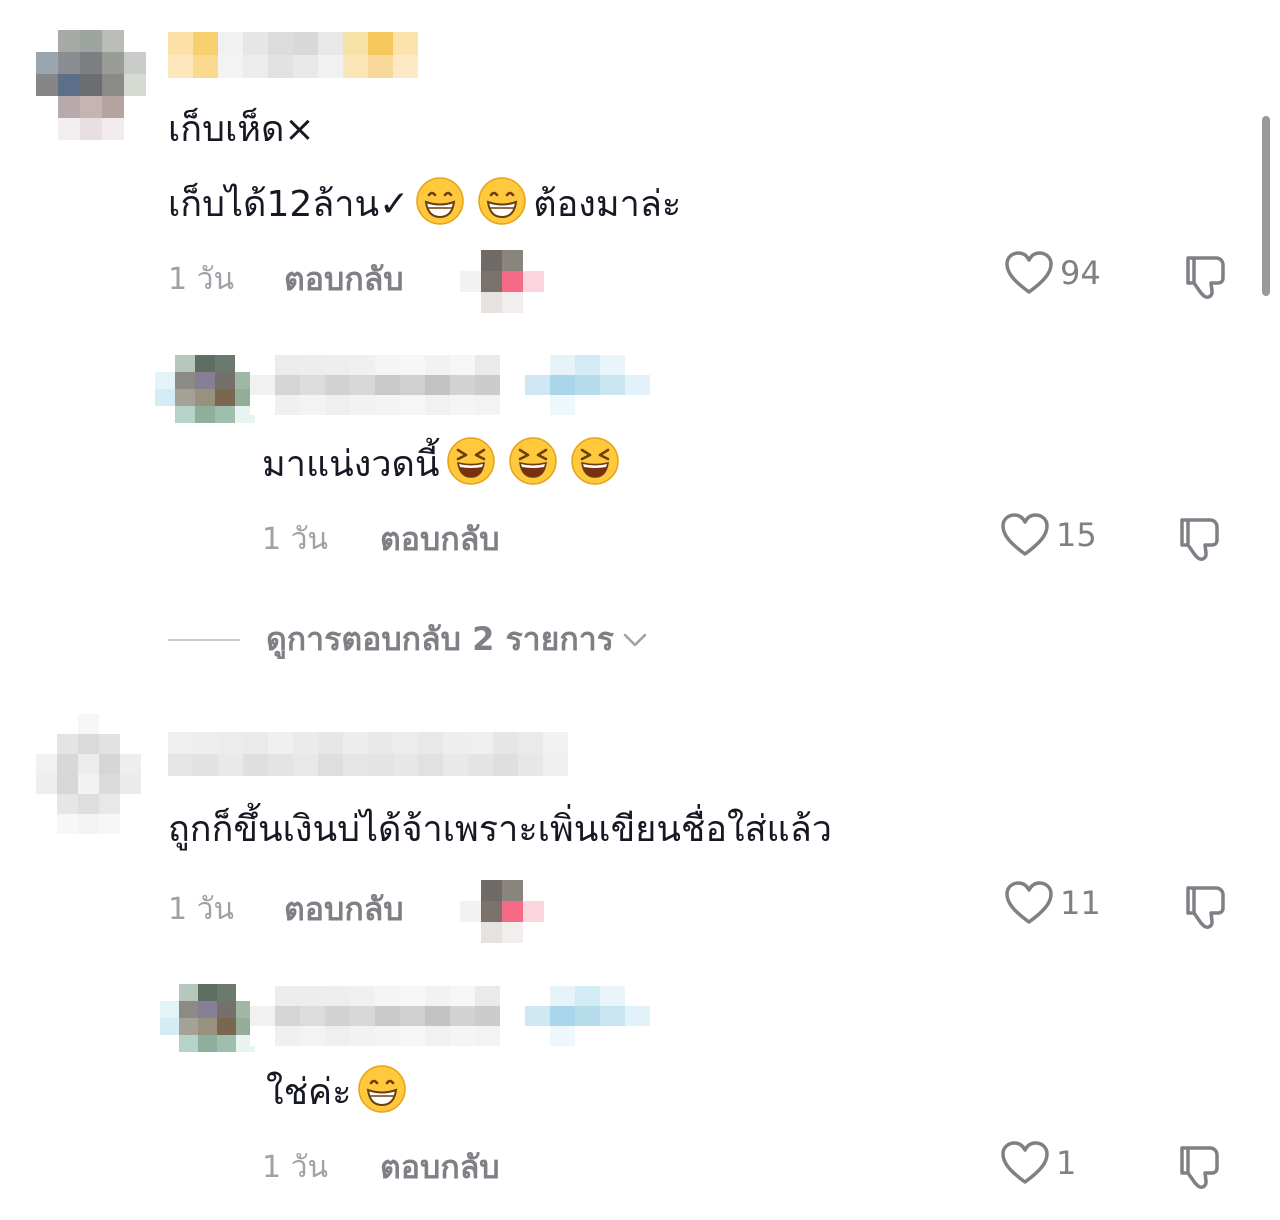 The height and width of the screenshot is (1220, 1280). I want to click on view-replies-label: ดูการตอบกลับ 2 รายการ, so click(440, 639).